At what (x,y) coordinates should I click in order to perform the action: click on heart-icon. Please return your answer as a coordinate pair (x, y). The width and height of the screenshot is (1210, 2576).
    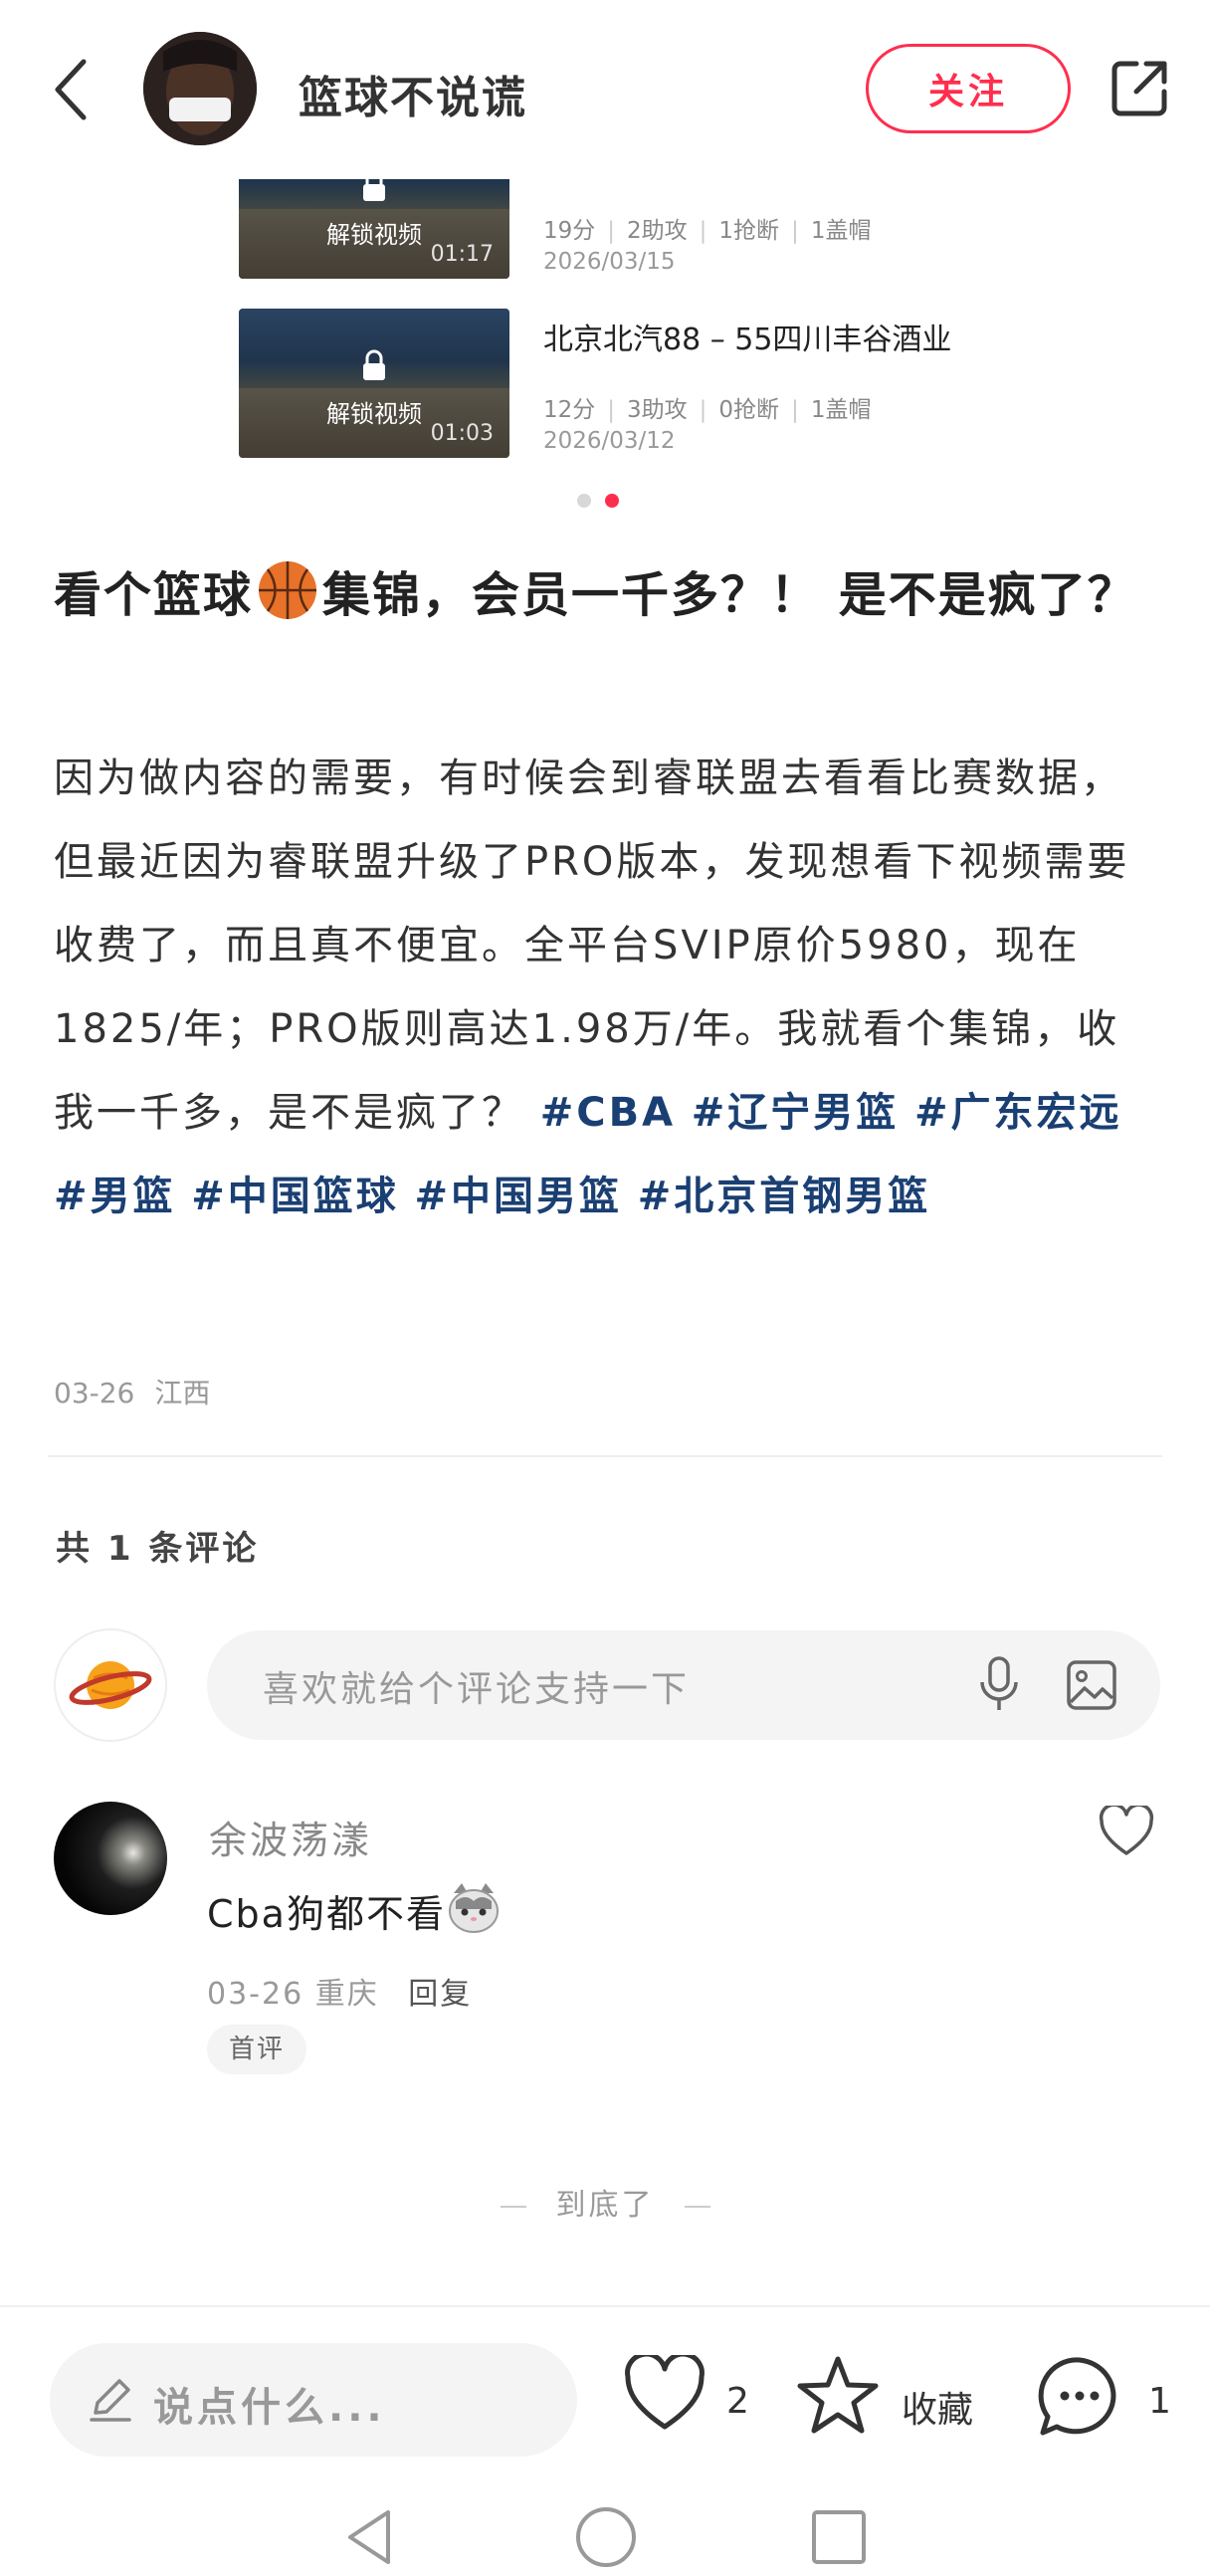
    Looking at the image, I should click on (664, 2395).